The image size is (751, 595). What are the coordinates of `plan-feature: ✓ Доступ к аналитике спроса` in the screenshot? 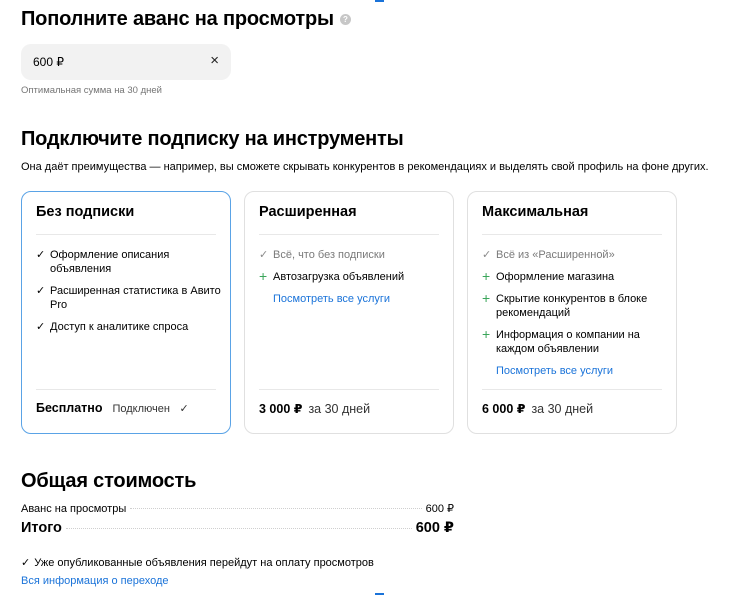 It's located at (112, 327).